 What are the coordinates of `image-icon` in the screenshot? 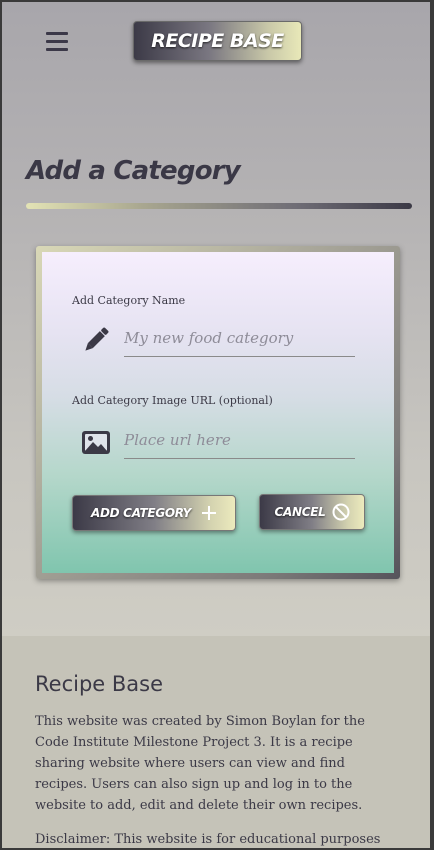 It's located at (96, 442).